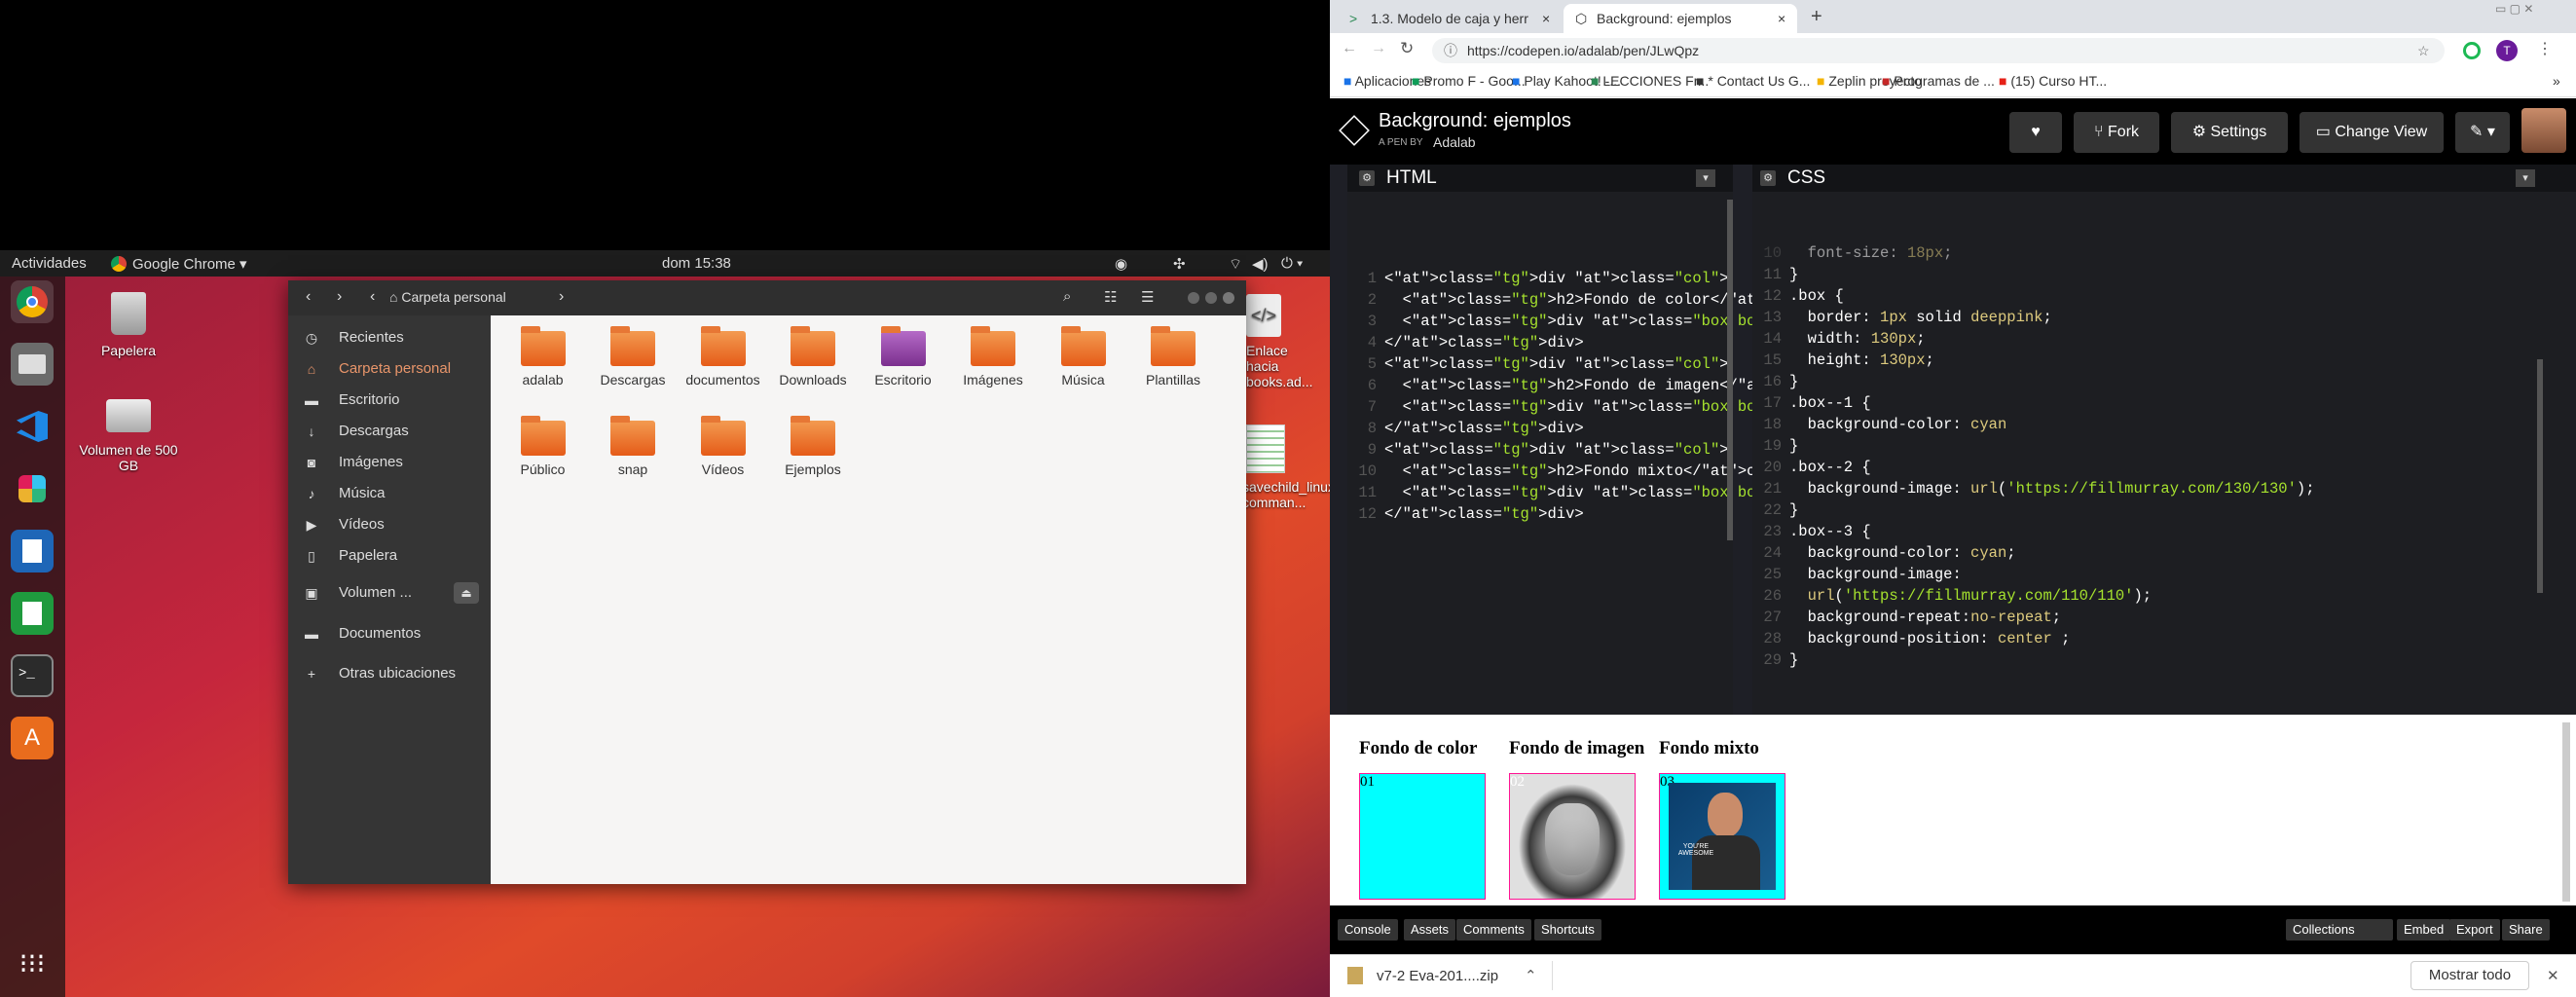 Image resolution: width=2576 pixels, height=997 pixels. What do you see at coordinates (2423, 50) in the screenshot?
I see `star-icon: ☆` at bounding box center [2423, 50].